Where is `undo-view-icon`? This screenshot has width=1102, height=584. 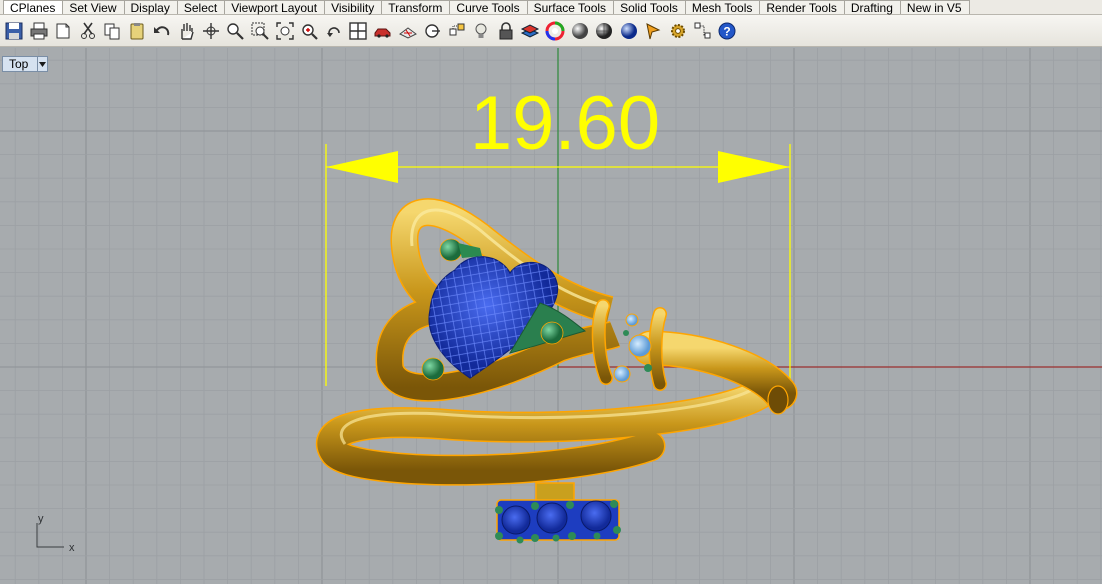
undo-view-icon is located at coordinates (334, 31).